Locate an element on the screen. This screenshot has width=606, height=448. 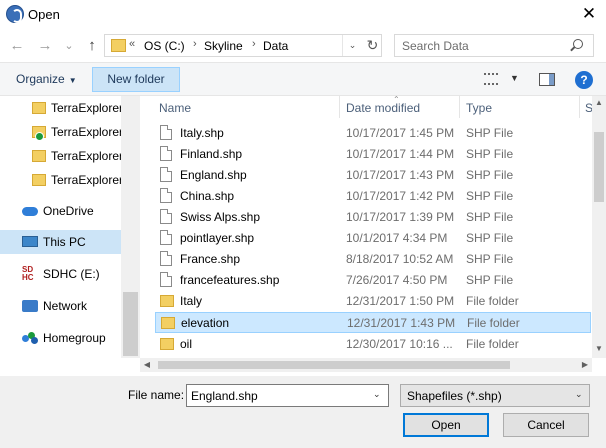
column-header-name: Name is located at coordinates (175, 108).